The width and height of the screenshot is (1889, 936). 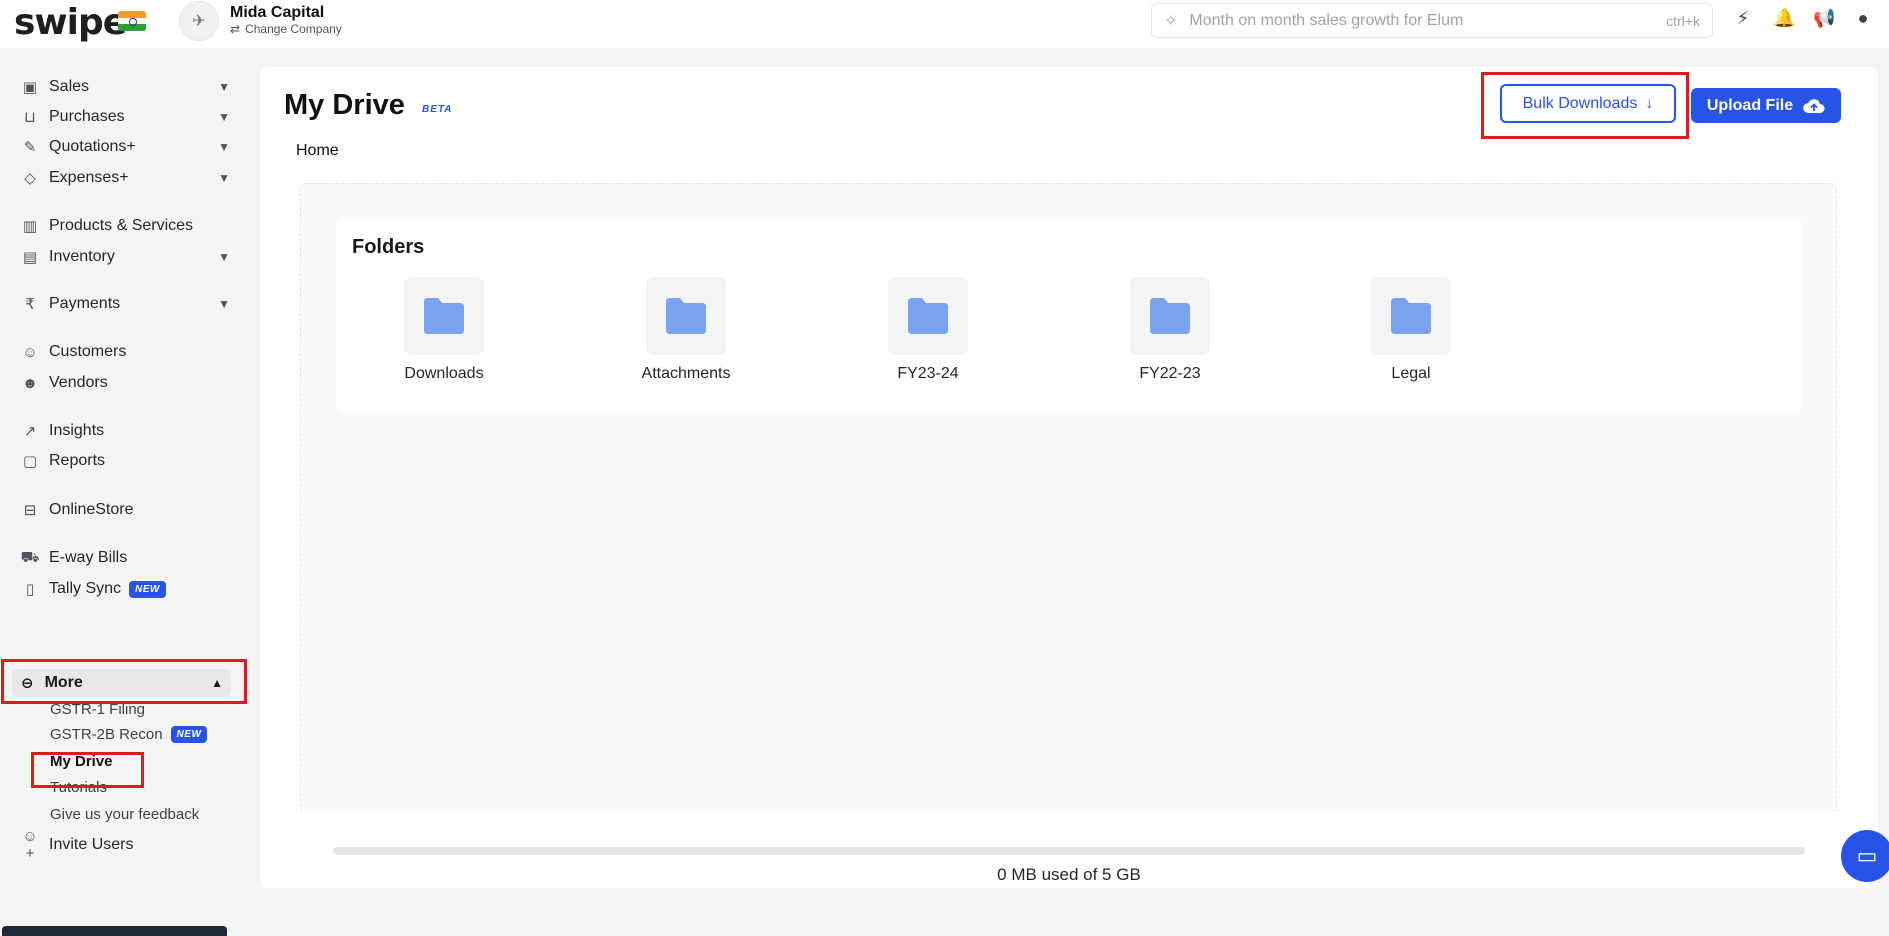 I want to click on chat-icon: ▭, so click(x=1867, y=855).